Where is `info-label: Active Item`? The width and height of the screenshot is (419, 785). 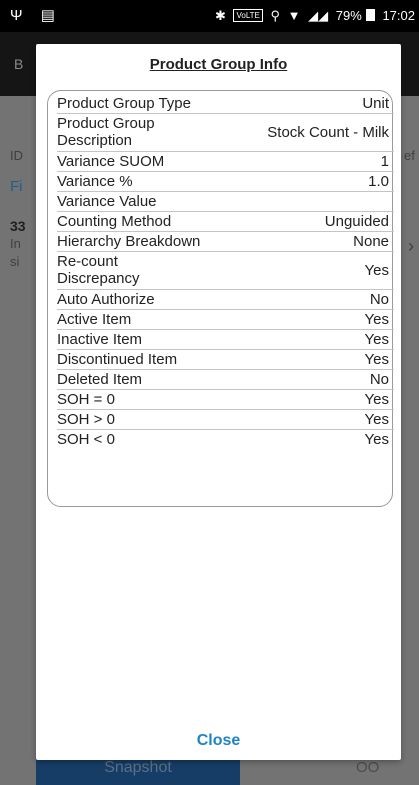
info-label: Active Item is located at coordinates (94, 319).